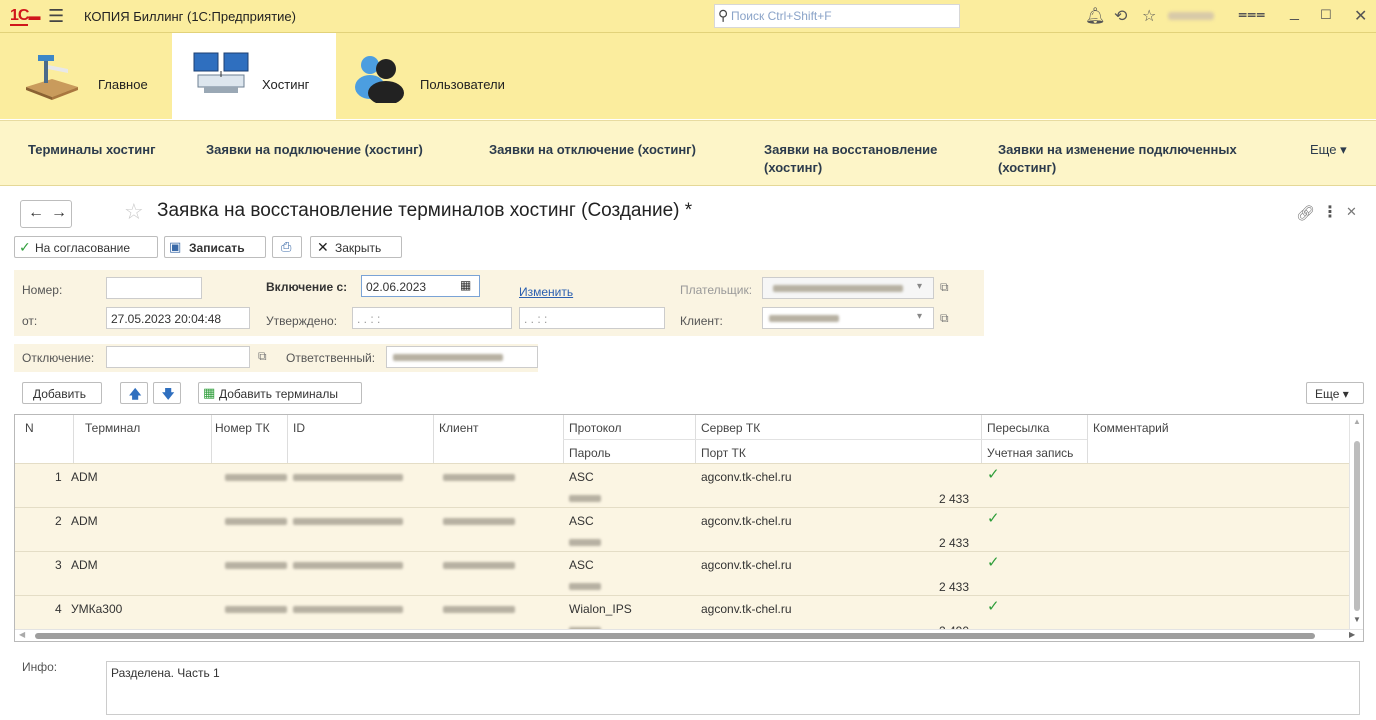 The height and width of the screenshot is (720, 1376). I want to click on maximize-icon: ☐, so click(1326, 15).